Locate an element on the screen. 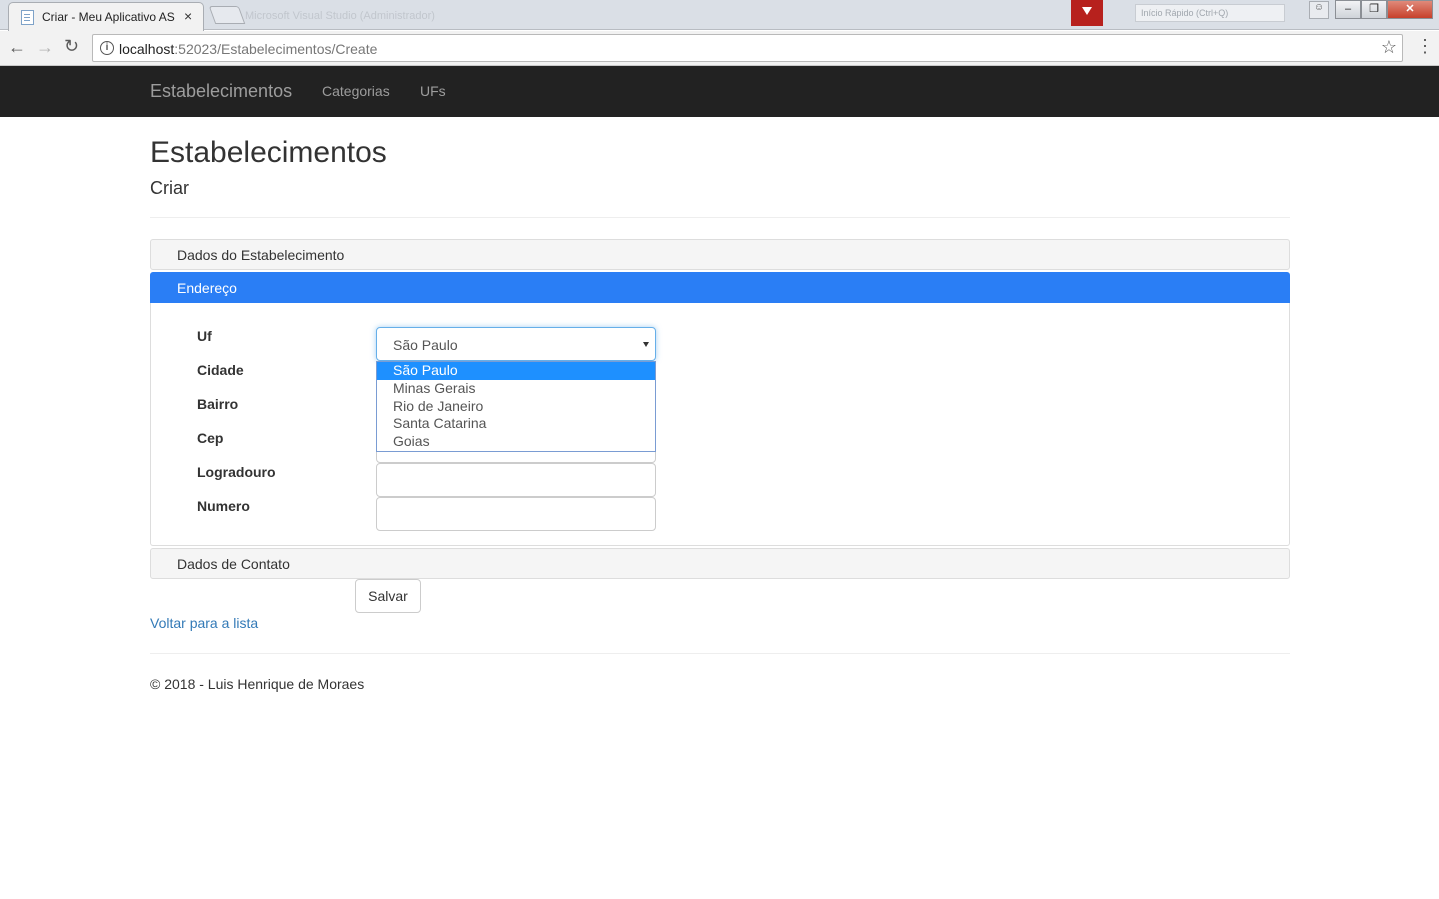 The width and height of the screenshot is (1439, 899). label-uf: Uf is located at coordinates (204, 336).